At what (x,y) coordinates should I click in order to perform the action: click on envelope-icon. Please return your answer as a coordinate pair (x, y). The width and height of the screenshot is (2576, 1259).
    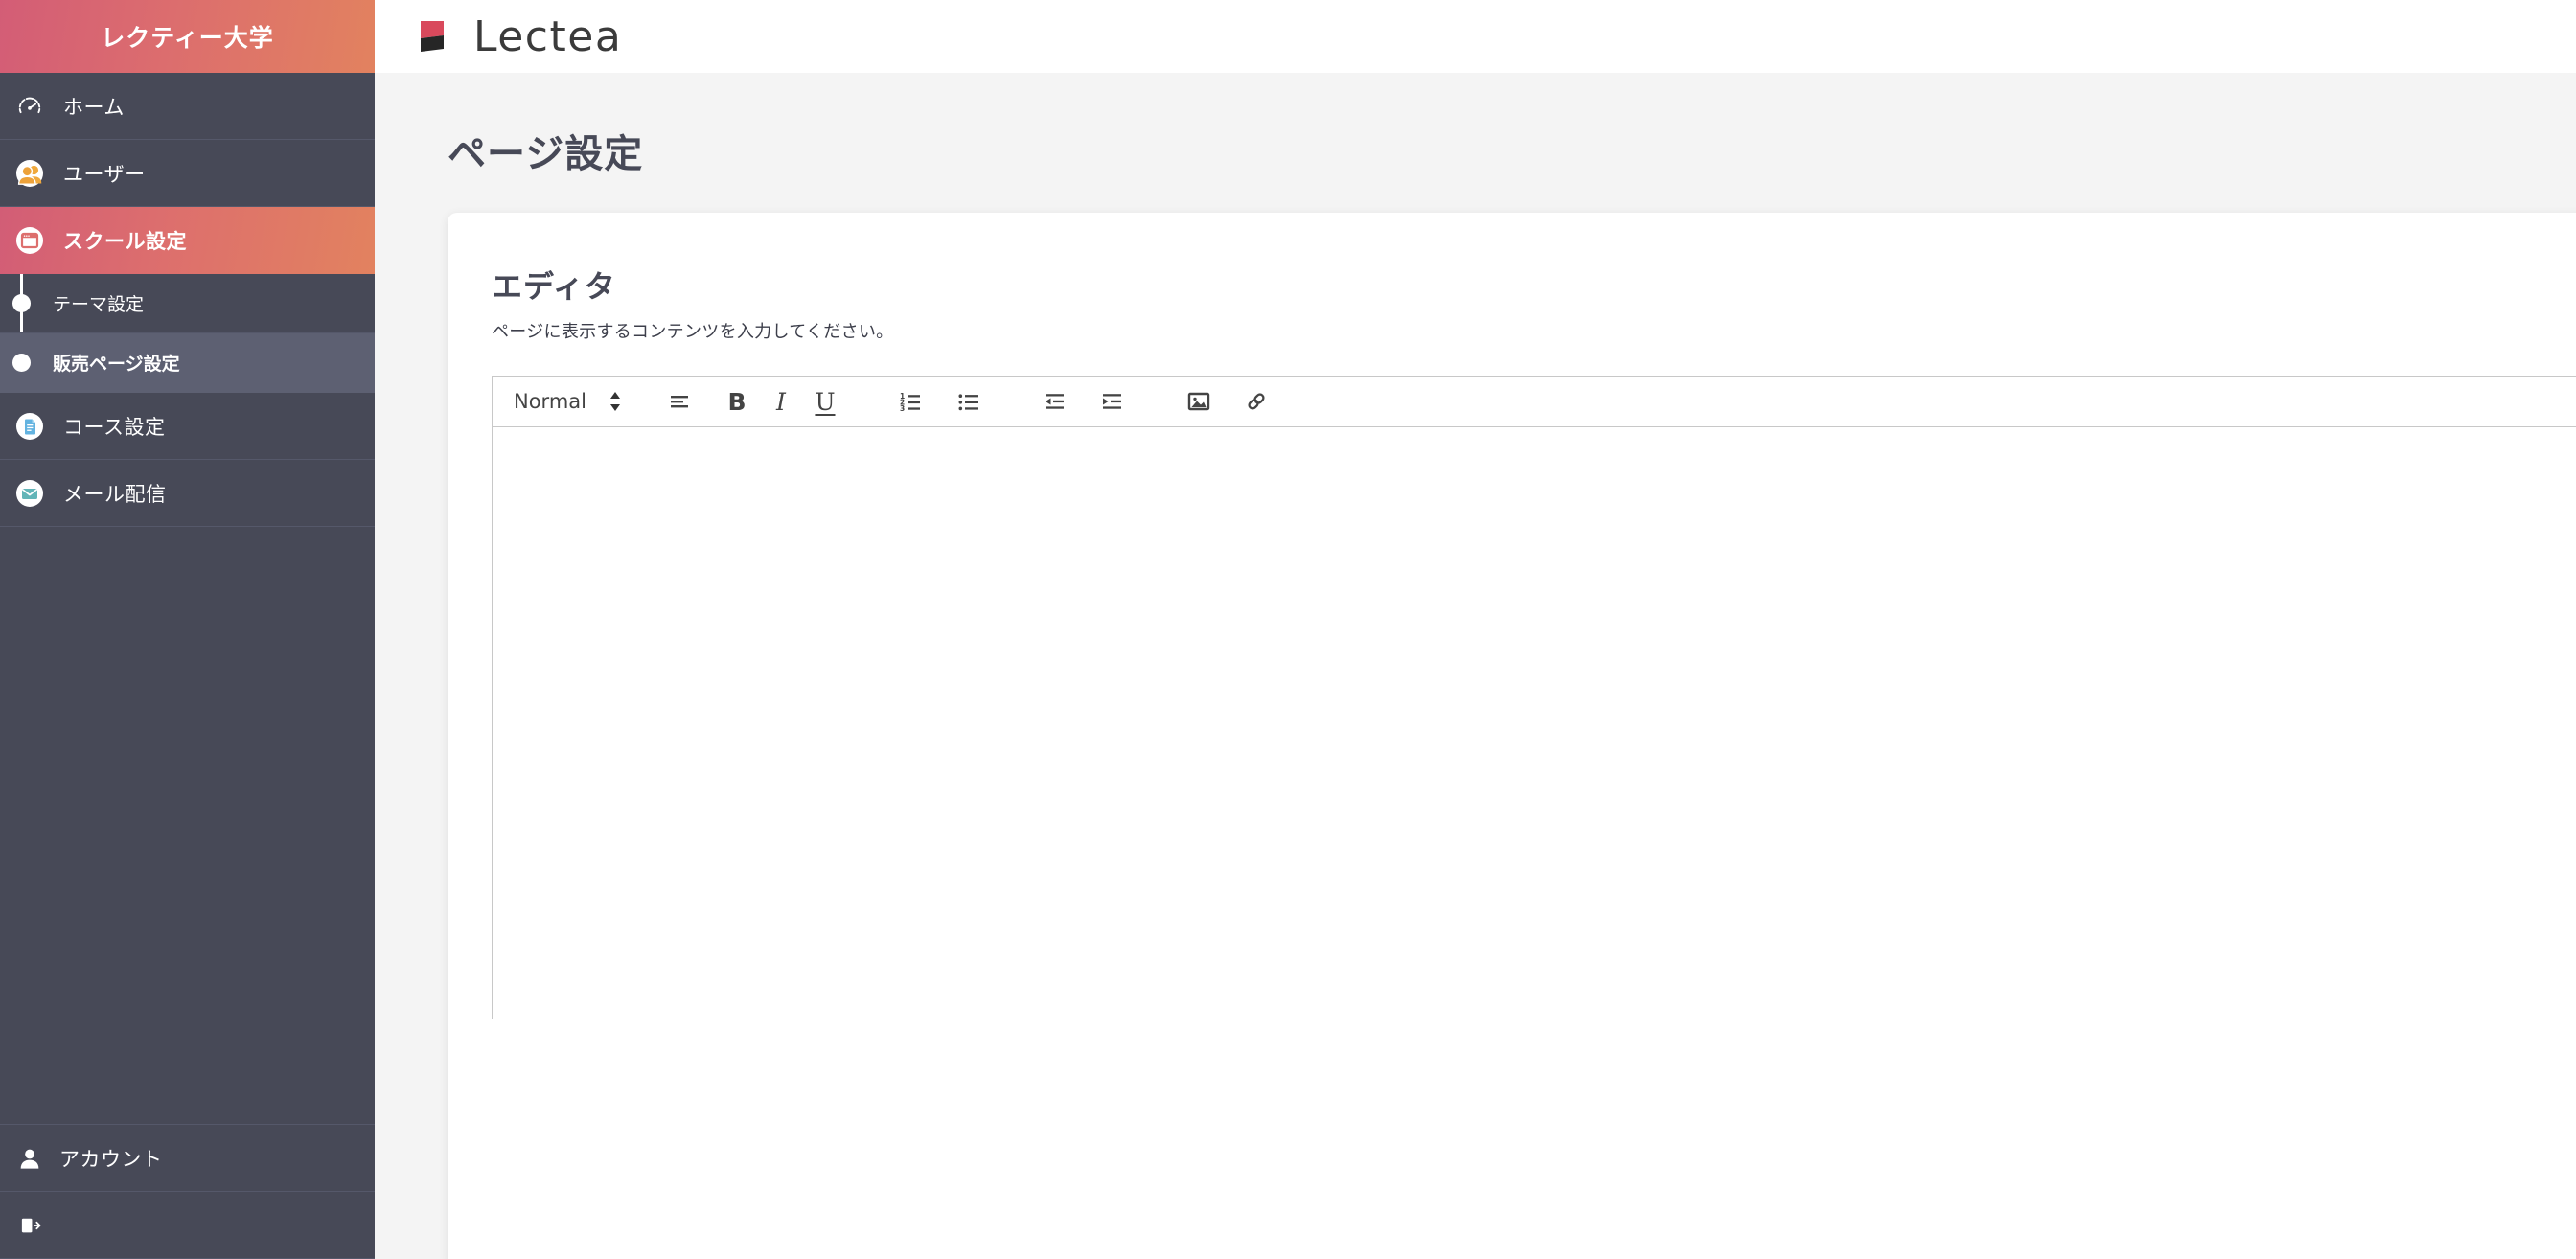
    Looking at the image, I should click on (29, 494).